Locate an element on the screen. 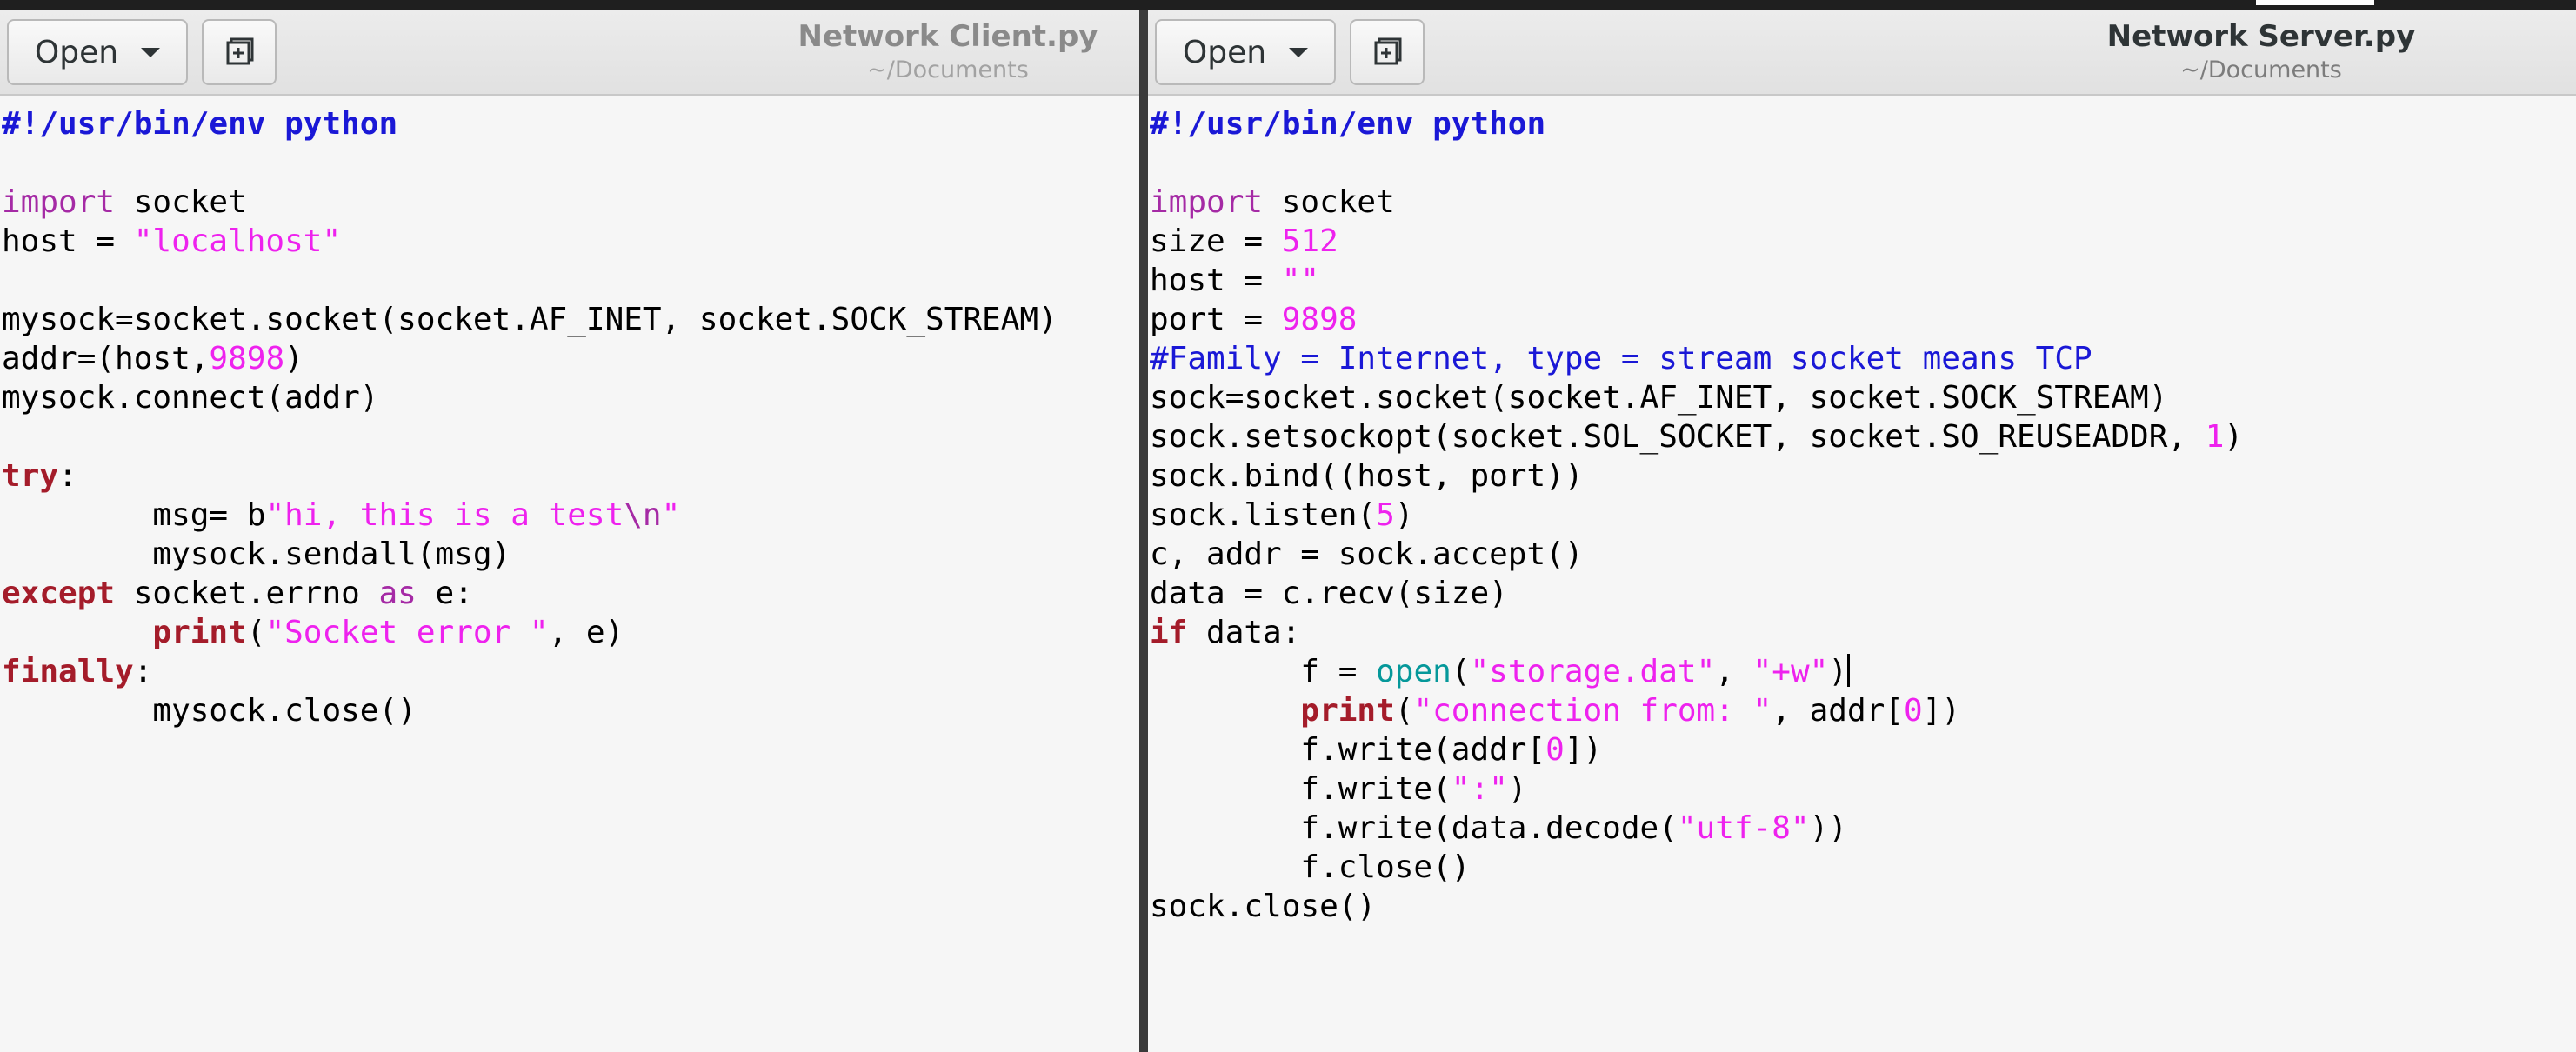  code-line: mysock.connect(addr) is located at coordinates (570, 397).